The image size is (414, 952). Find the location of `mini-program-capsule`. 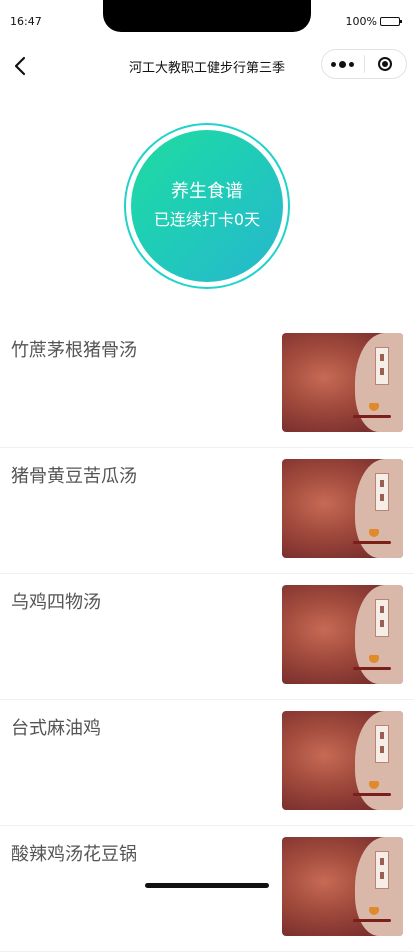

mini-program-capsule is located at coordinates (364, 64).